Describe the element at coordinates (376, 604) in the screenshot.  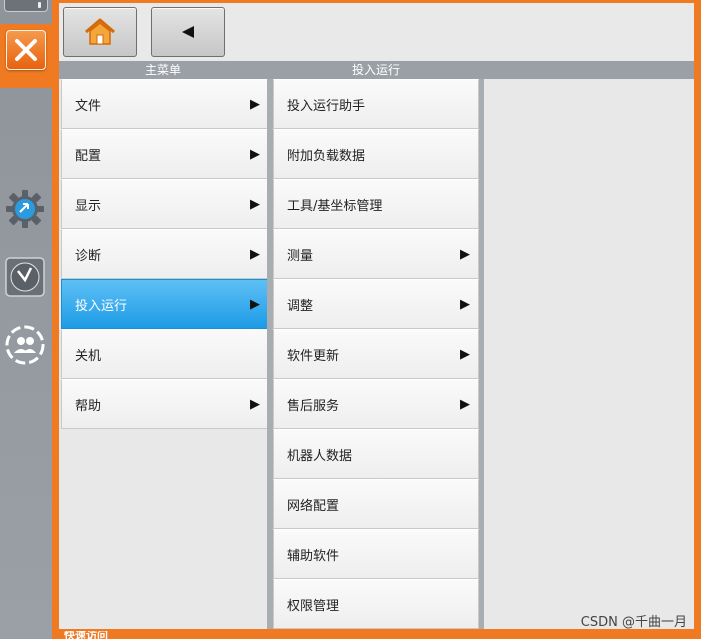
I see `submenu-item: 权限管理` at that location.